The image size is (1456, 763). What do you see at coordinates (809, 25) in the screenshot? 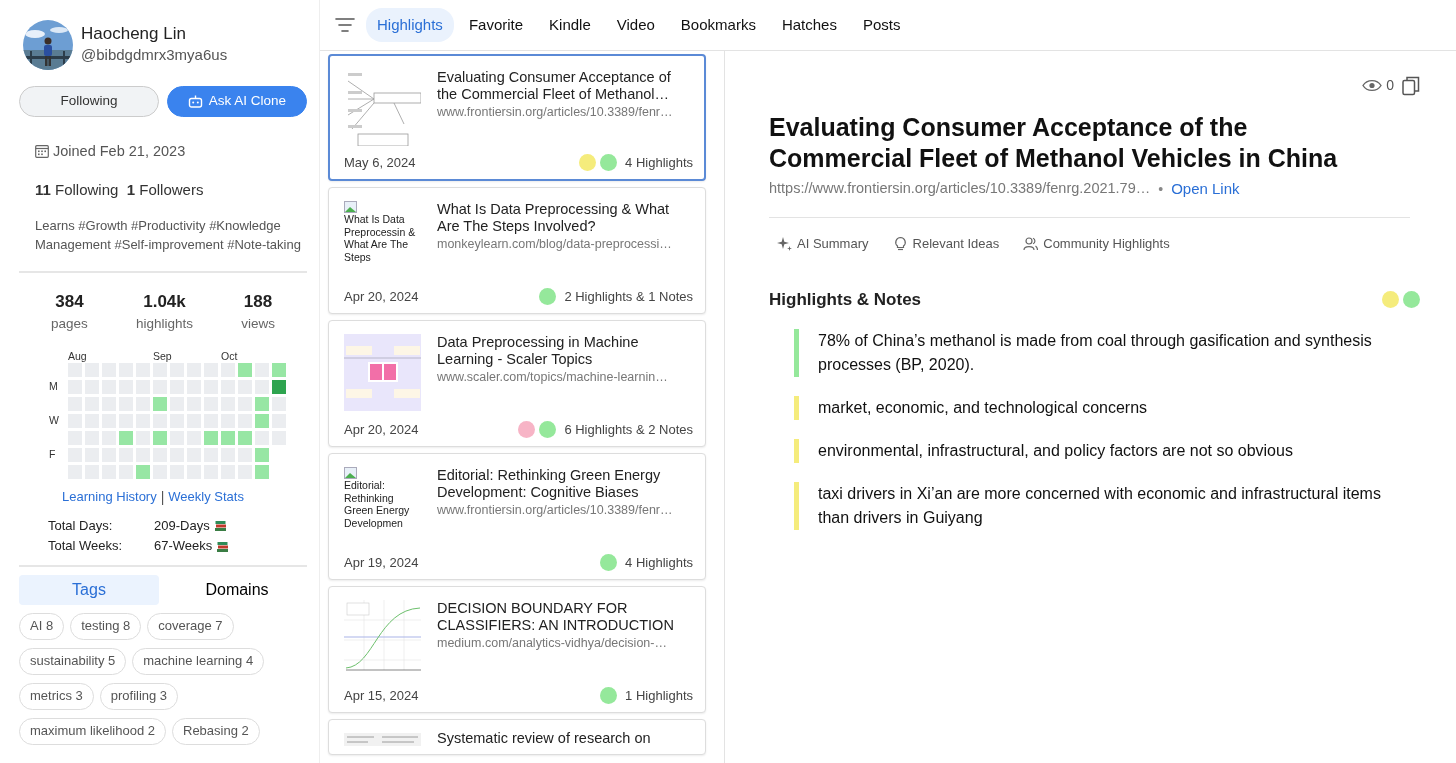
I see `nav-tab: Hatches` at bounding box center [809, 25].